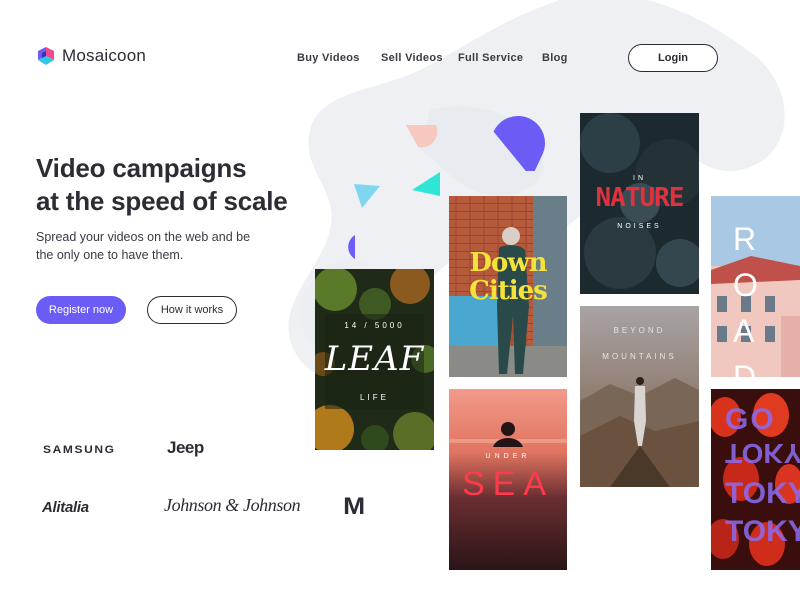 The image size is (800, 600). Describe the element at coordinates (141, 168) in the screenshot. I see `headline-line-1: Video campaigns` at that location.